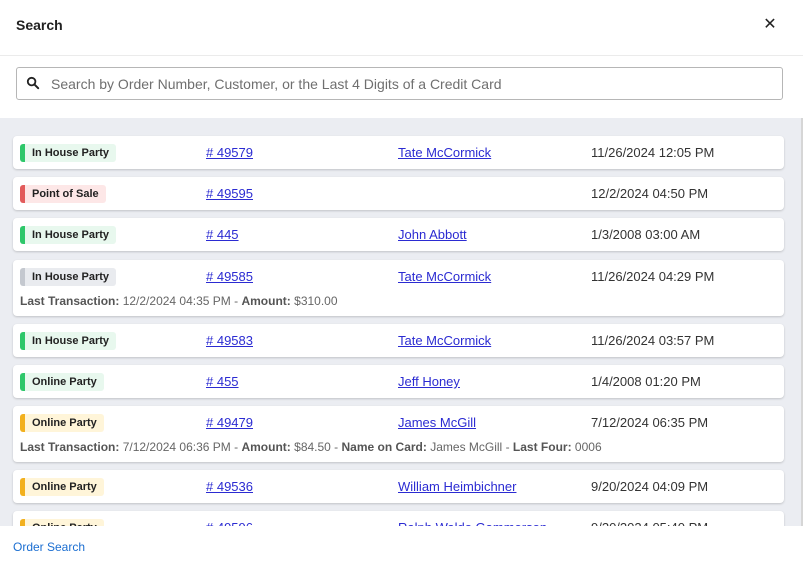 Image resolution: width=803 pixels, height=563 pixels. I want to click on order-date: 1/3/2008 03:00 AM, so click(646, 234).